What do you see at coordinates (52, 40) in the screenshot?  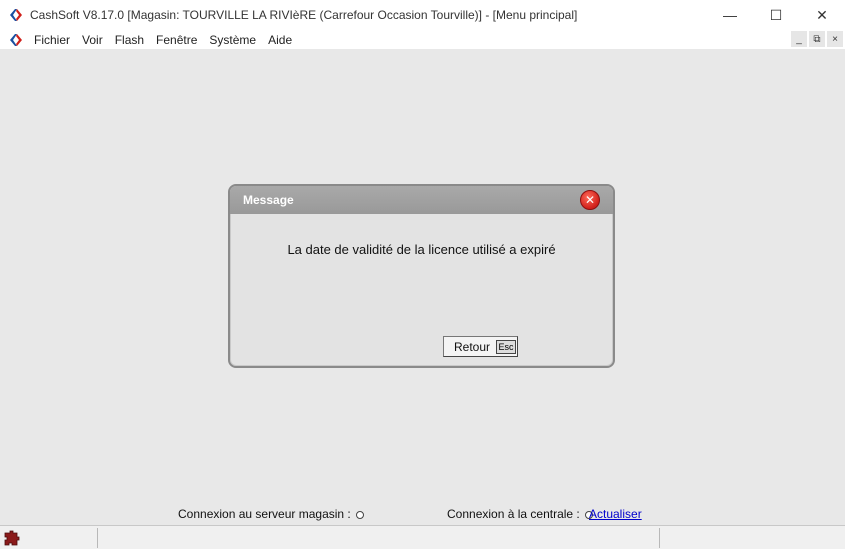 I see `menu-fichier: Fichier` at bounding box center [52, 40].